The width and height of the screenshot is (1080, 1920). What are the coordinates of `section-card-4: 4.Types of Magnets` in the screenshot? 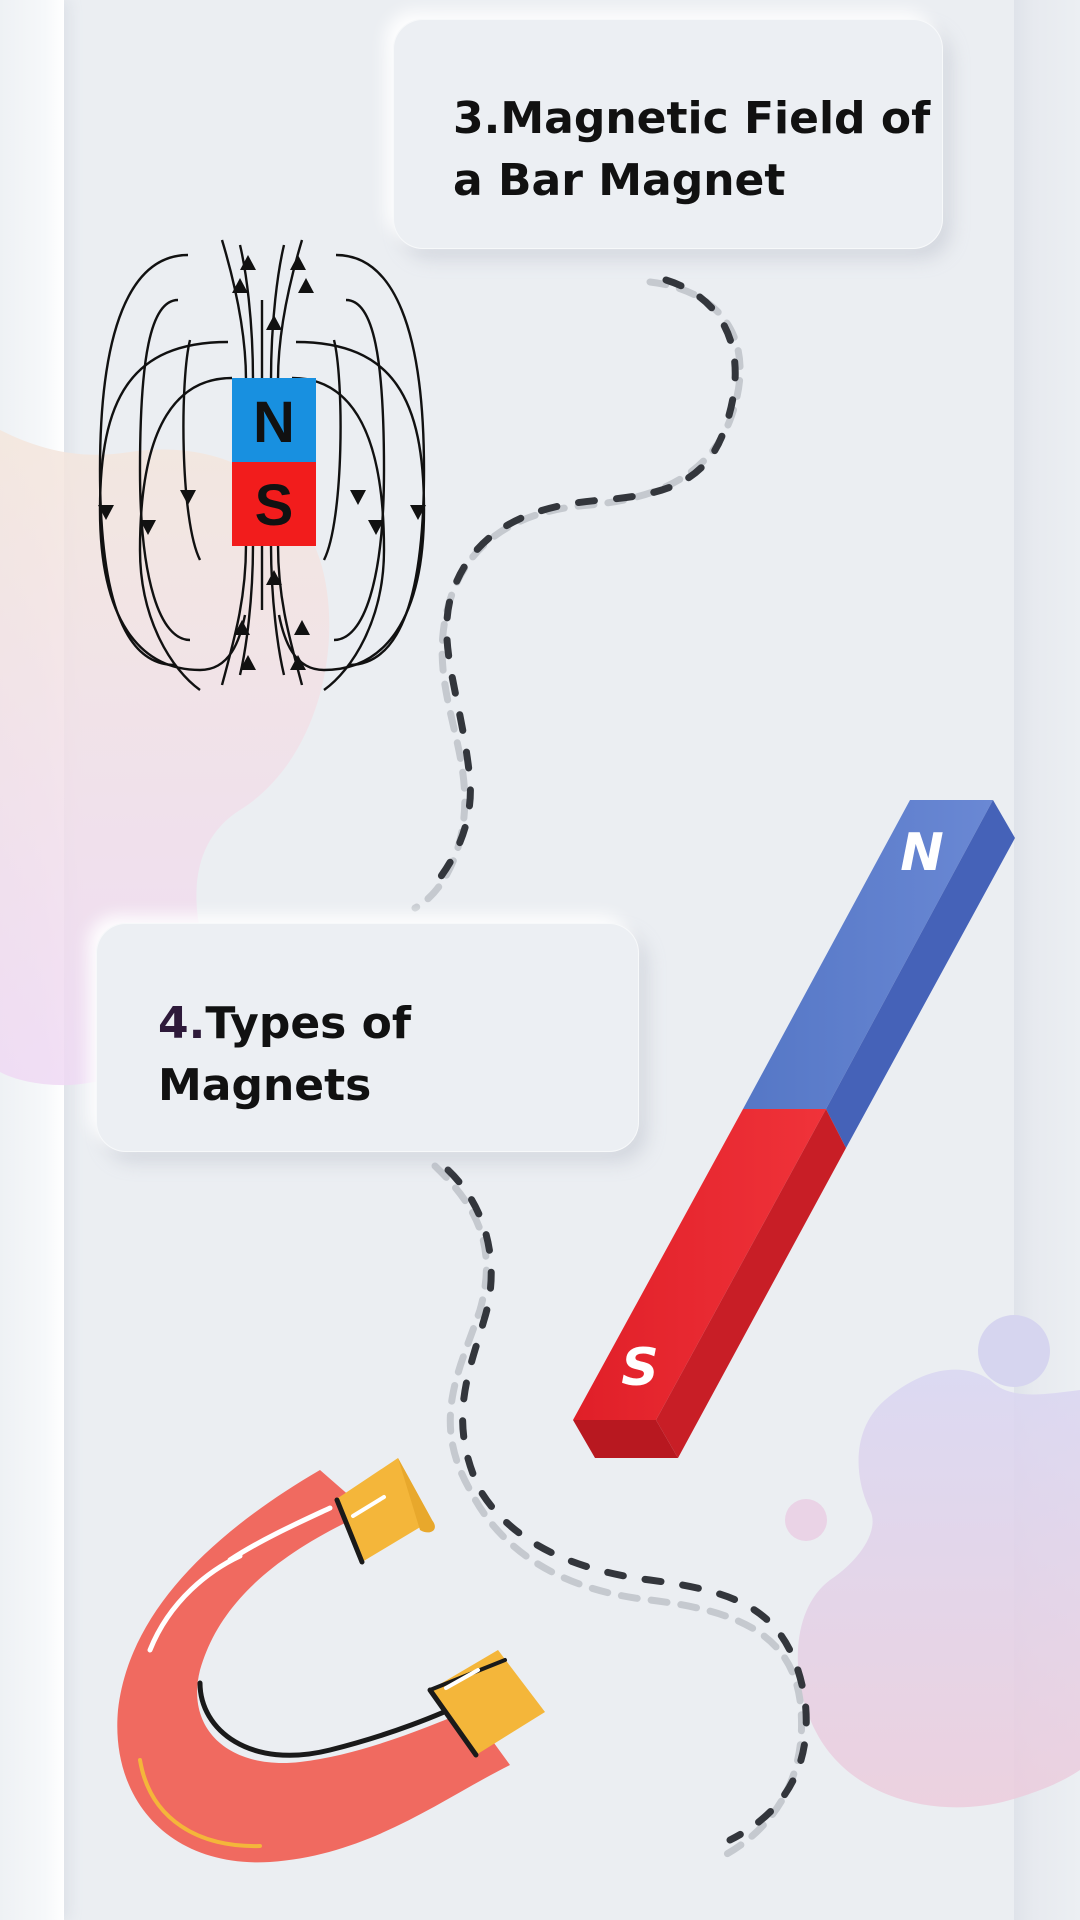 It's located at (367, 1037).